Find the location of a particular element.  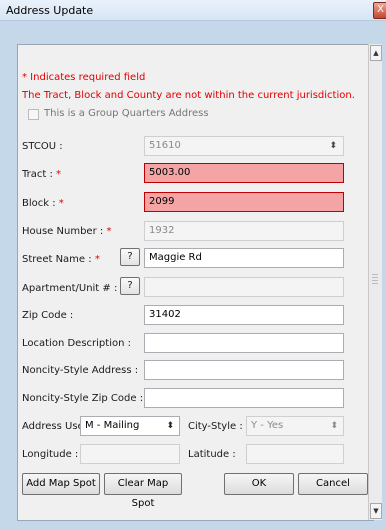

stcou-spinbox: 51610 ⬍ is located at coordinates (244, 146).